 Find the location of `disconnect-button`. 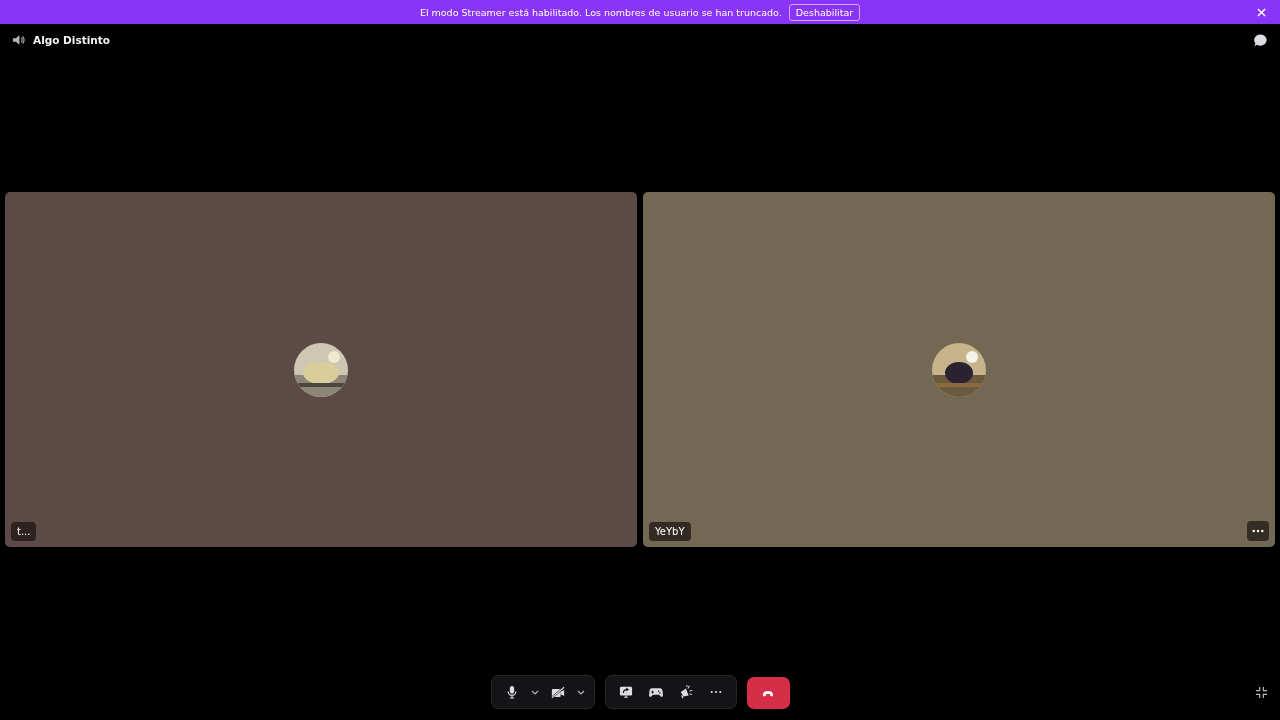

disconnect-button is located at coordinates (768, 693).